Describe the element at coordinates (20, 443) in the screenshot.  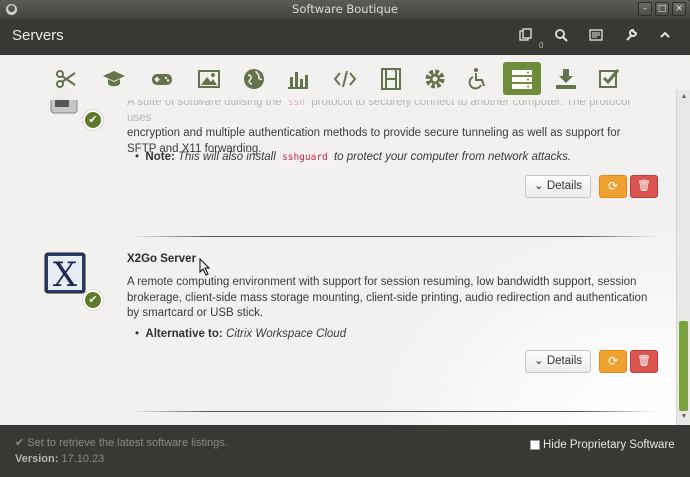
I see `check-icon: ✔` at that location.